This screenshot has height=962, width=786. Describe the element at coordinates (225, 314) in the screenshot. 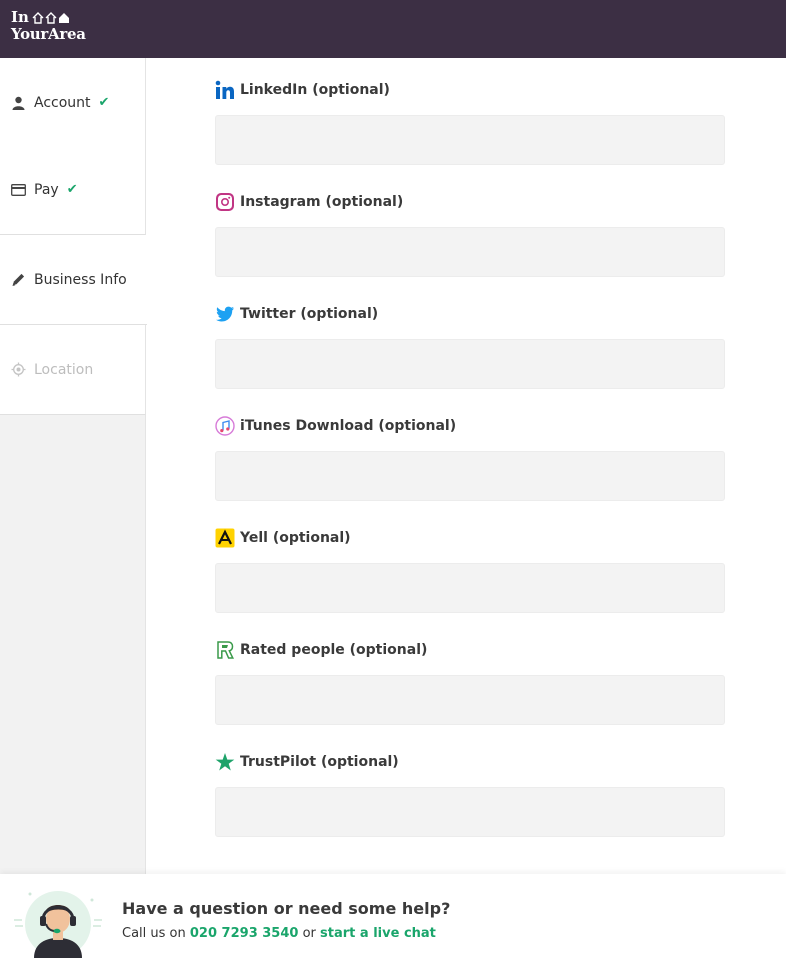

I see `twitter-icon` at that location.